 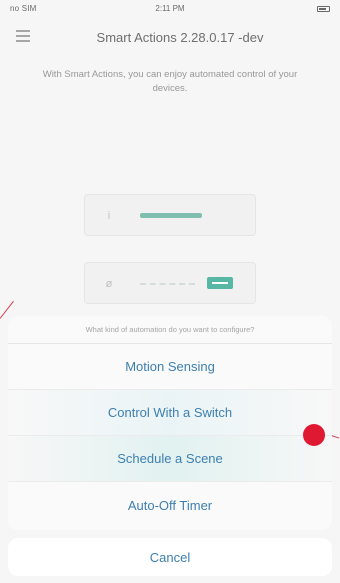 What do you see at coordinates (170, 367) in the screenshot?
I see `option-motion-sensing: Motion Sensing` at bounding box center [170, 367].